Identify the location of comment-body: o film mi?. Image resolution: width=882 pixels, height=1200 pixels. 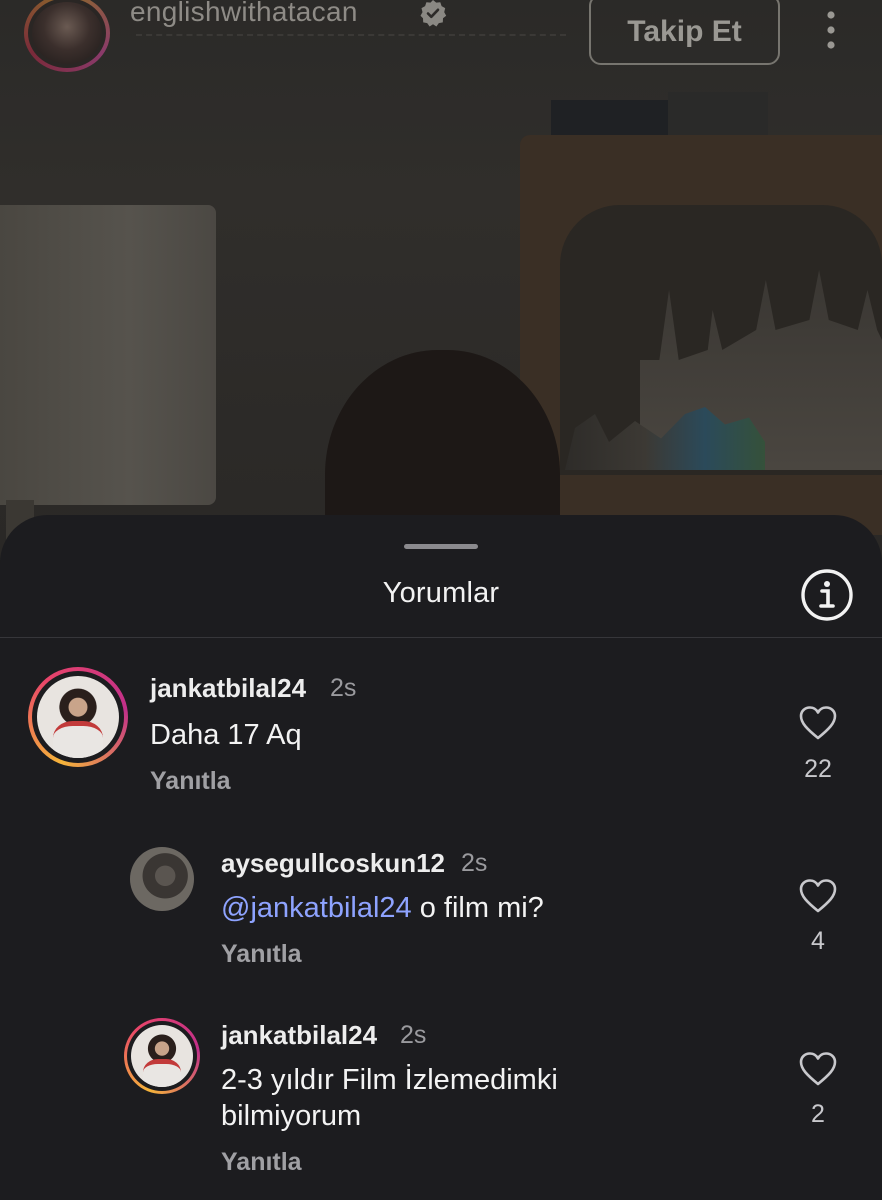
(477, 908).